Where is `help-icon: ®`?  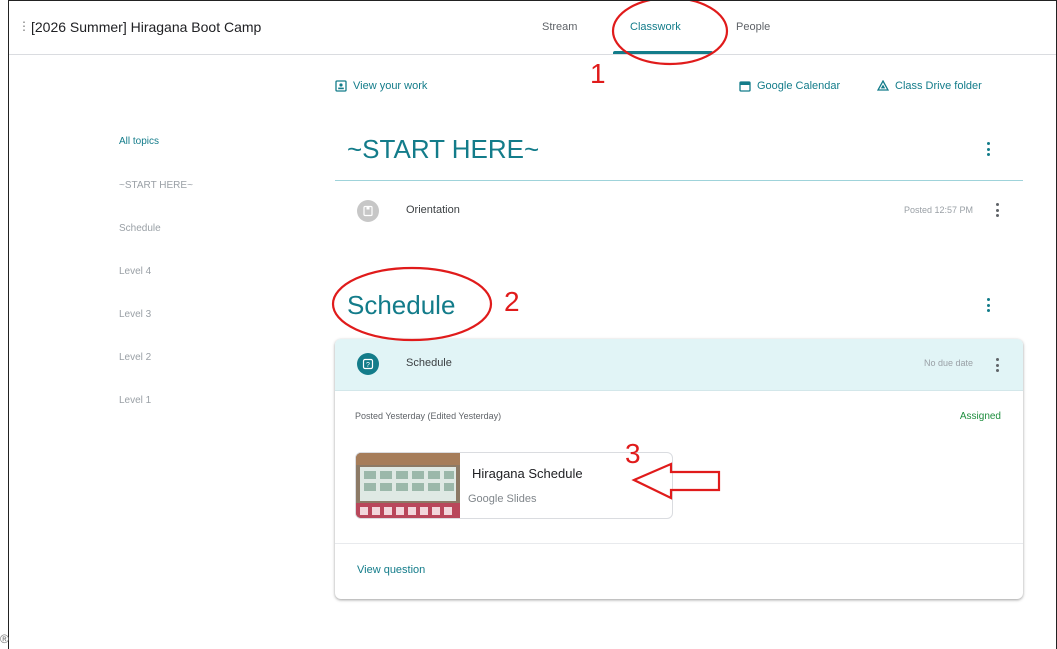 help-icon: ® is located at coordinates (4, 639).